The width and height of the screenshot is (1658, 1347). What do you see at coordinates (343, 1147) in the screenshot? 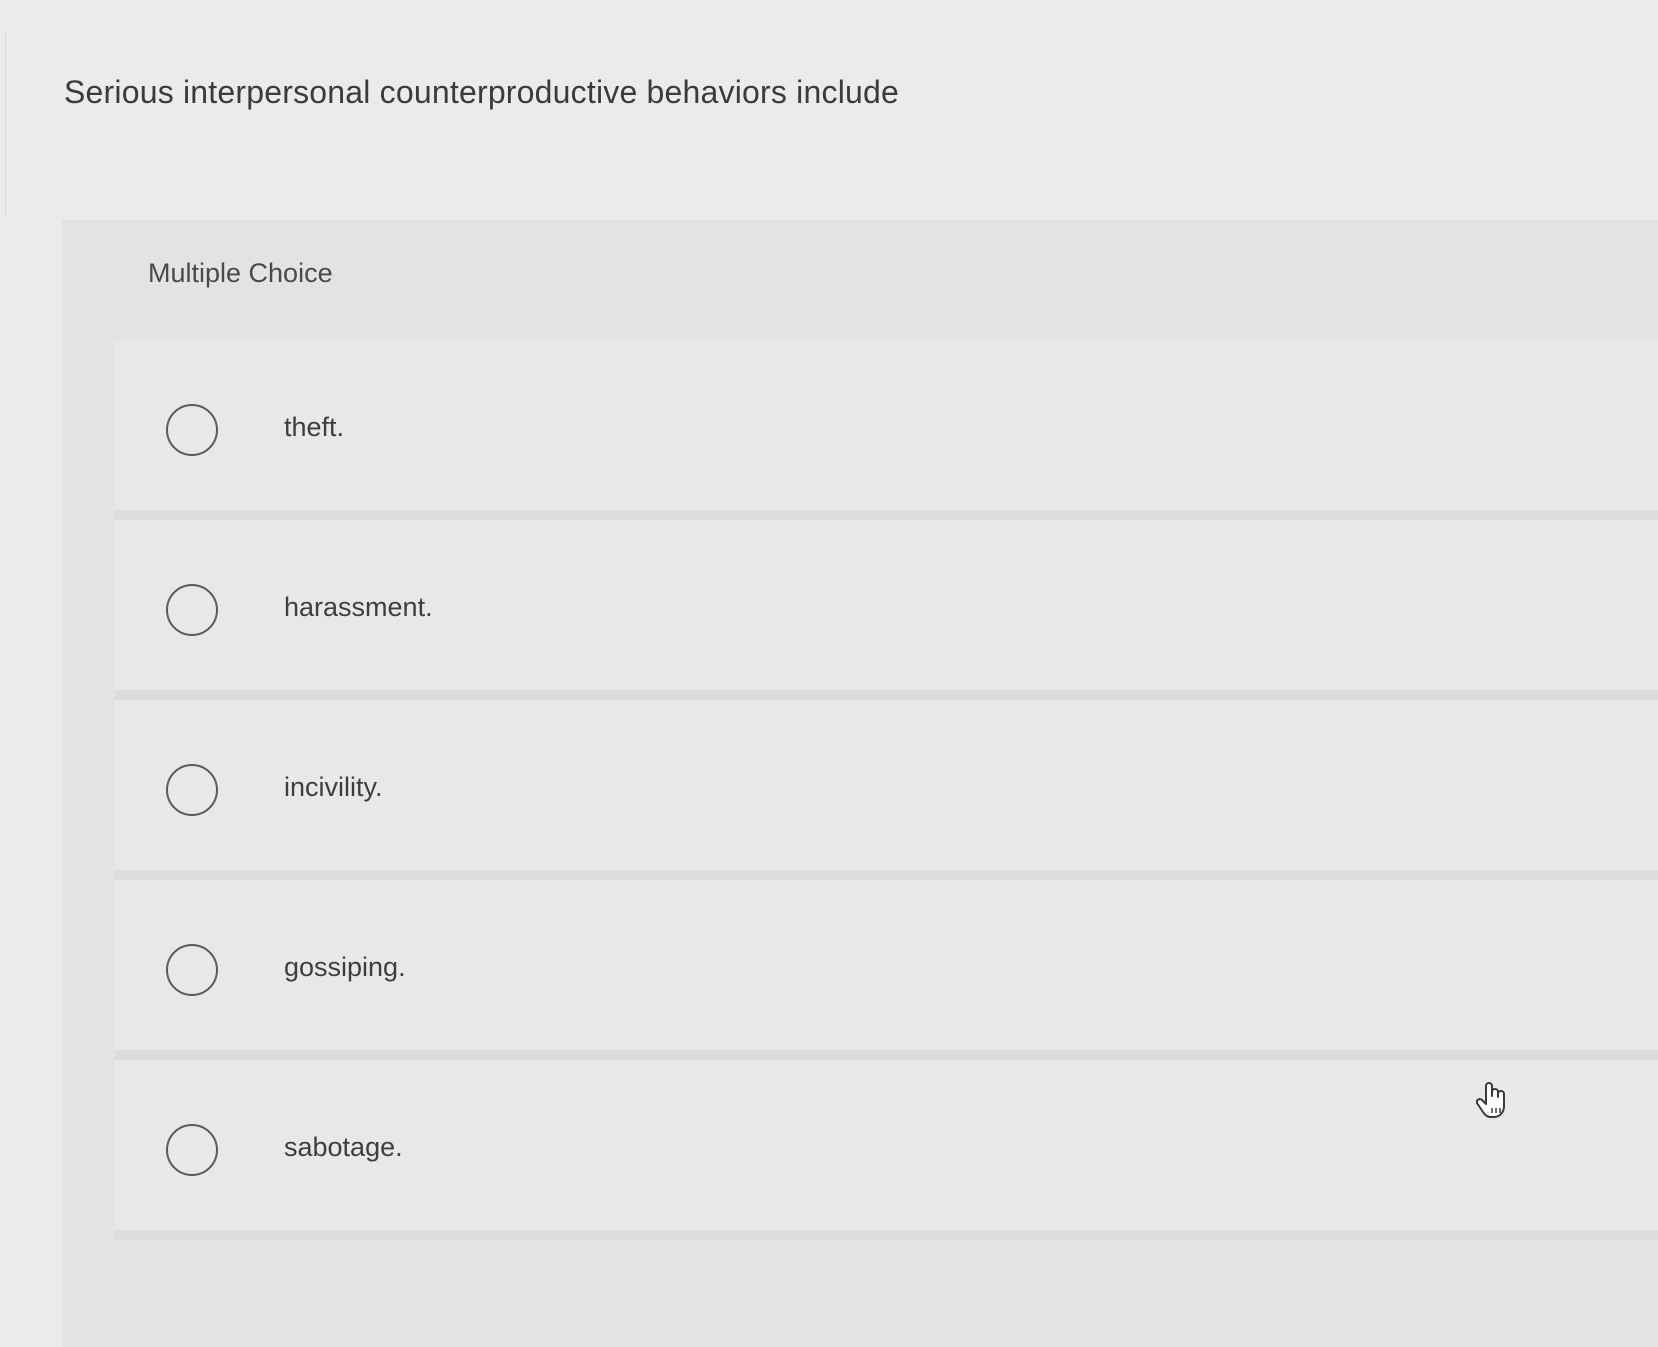
I see `choice-label: sabotage.` at bounding box center [343, 1147].